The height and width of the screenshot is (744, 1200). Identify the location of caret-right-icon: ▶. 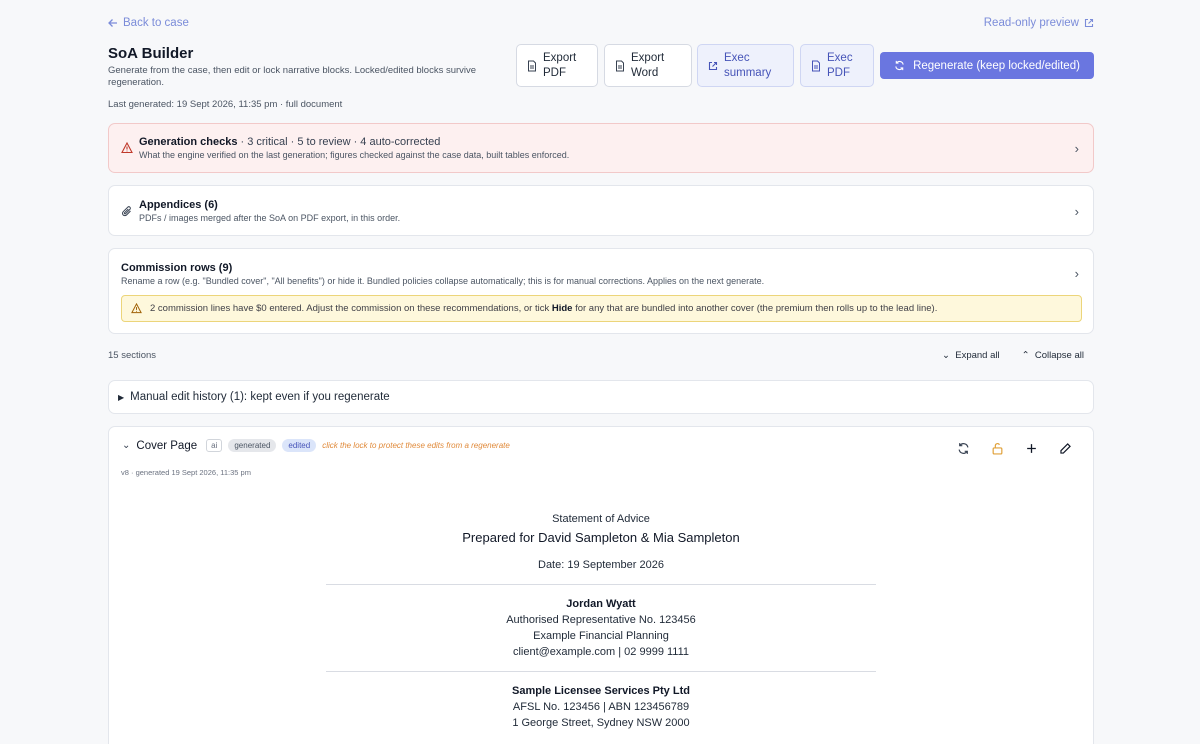
(121, 397).